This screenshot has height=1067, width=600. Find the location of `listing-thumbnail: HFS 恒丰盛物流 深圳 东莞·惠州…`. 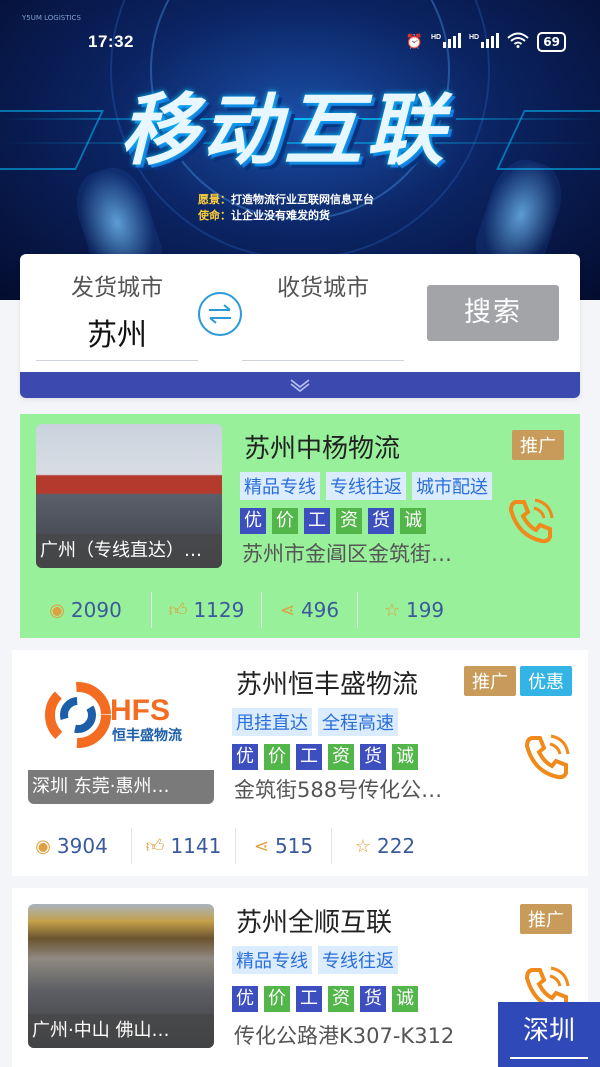

listing-thumbnail: HFS 恒丰盛物流 深圳 东莞·惠州… is located at coordinates (121, 732).